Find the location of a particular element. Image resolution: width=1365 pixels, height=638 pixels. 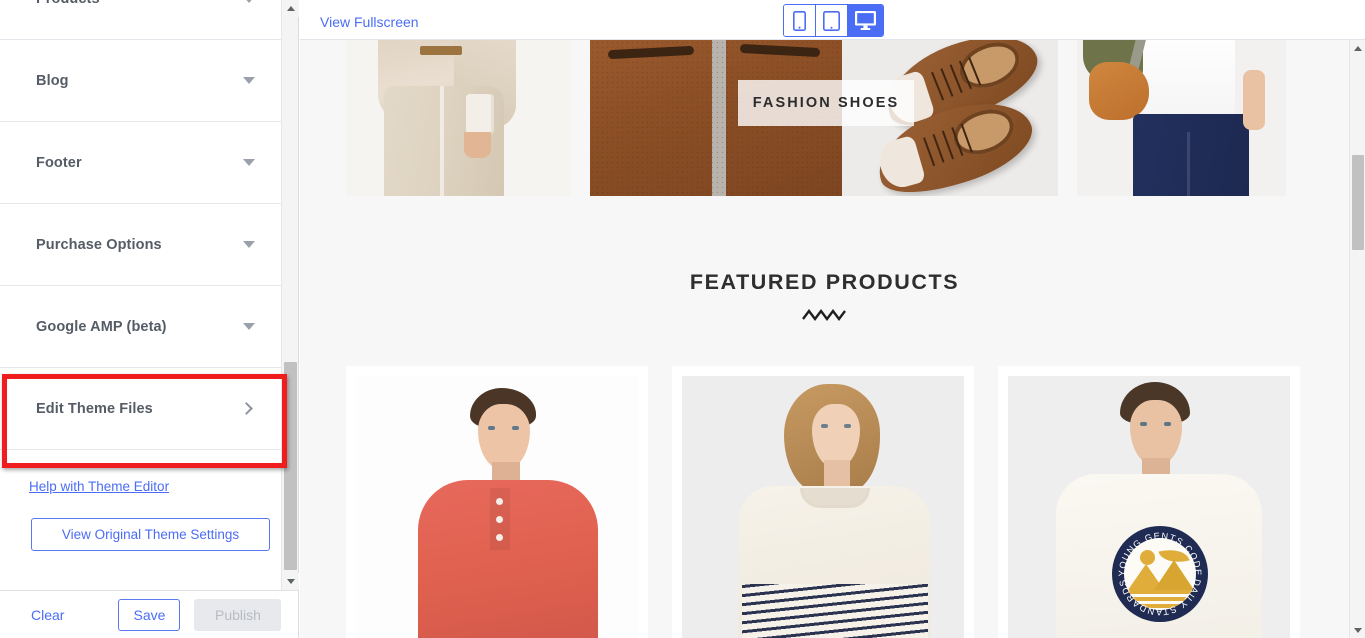

sidebar-item-label: Products is located at coordinates (139, 3).